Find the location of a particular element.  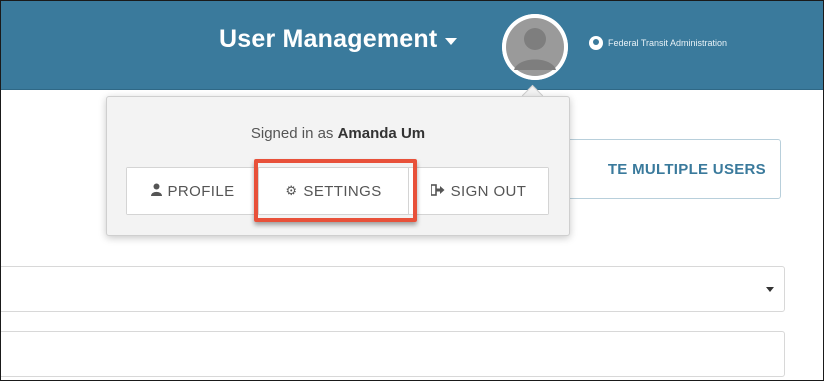

agency-name: Federal Transit Administration is located at coordinates (668, 43).